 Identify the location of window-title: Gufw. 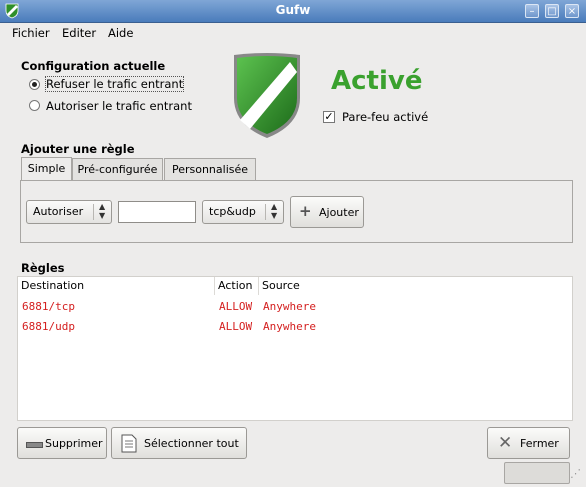
(293, 10).